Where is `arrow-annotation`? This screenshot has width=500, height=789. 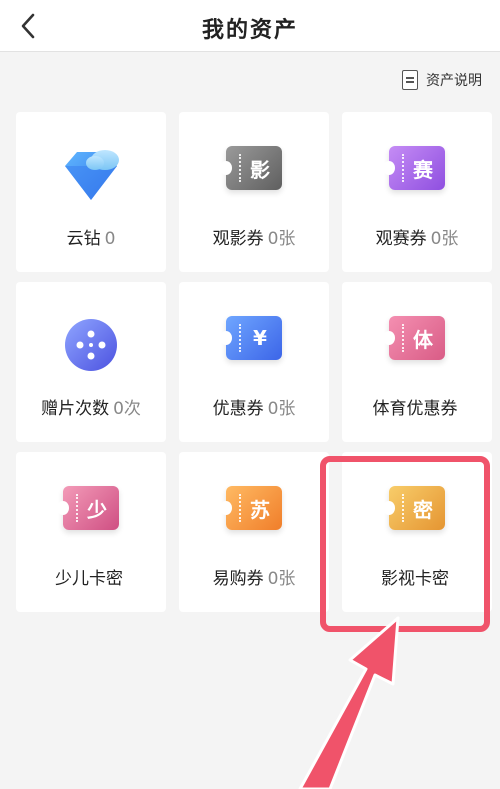 arrow-annotation is located at coordinates (349, 702).